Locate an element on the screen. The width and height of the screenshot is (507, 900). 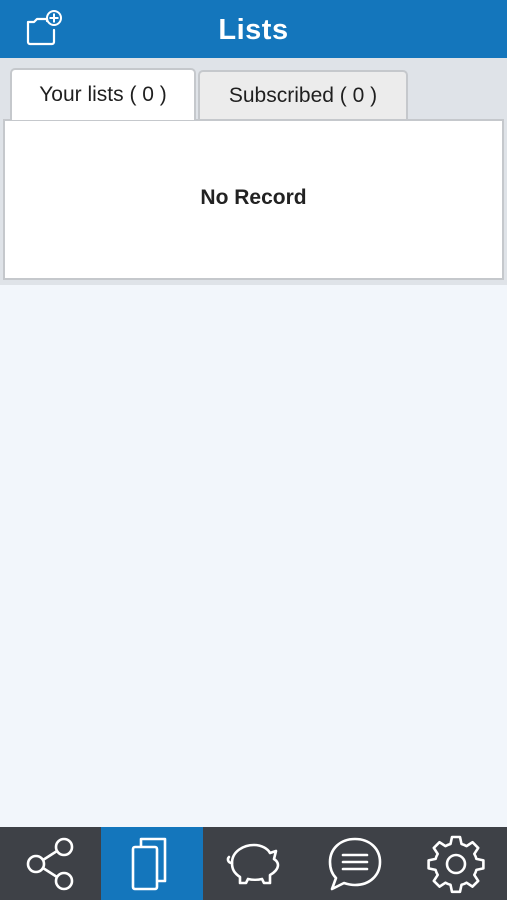
new-list-button is located at coordinates (44, 29).